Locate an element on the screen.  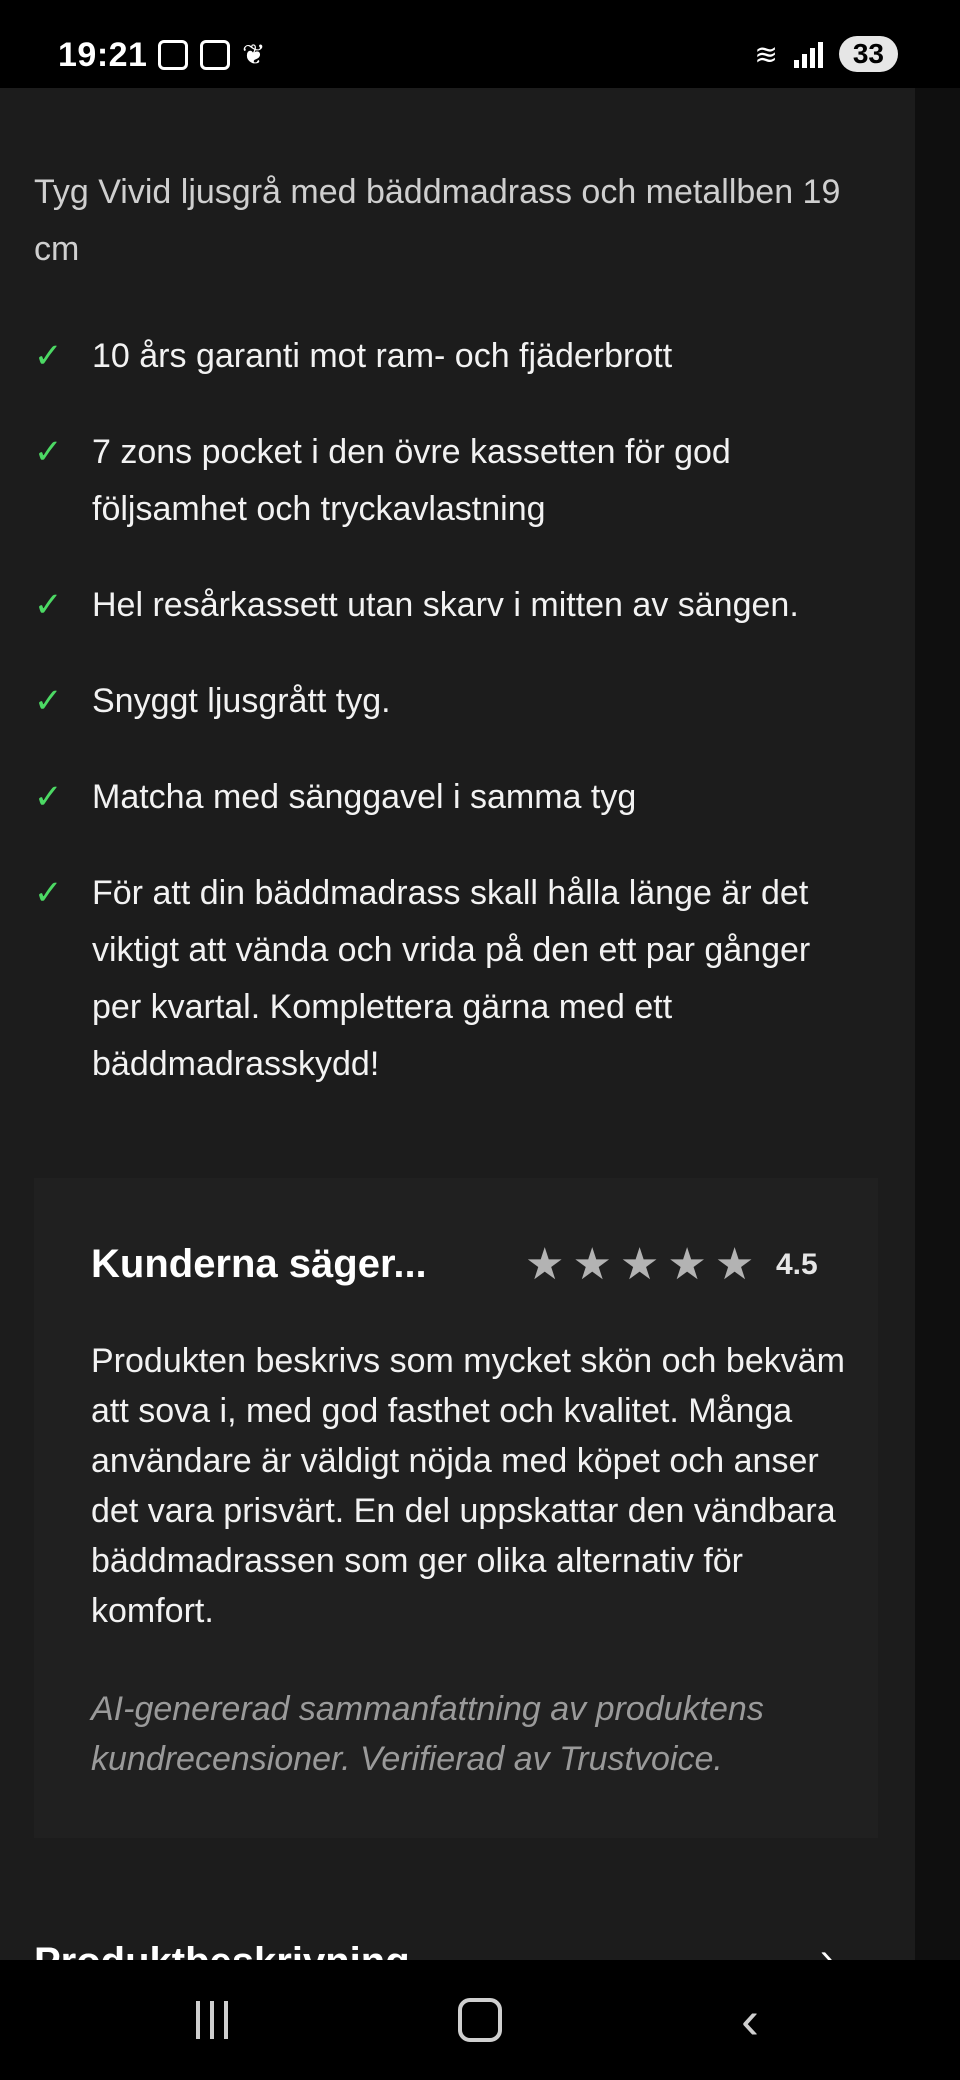
navigation-bar: ‹ is located at coordinates (480, 2020).